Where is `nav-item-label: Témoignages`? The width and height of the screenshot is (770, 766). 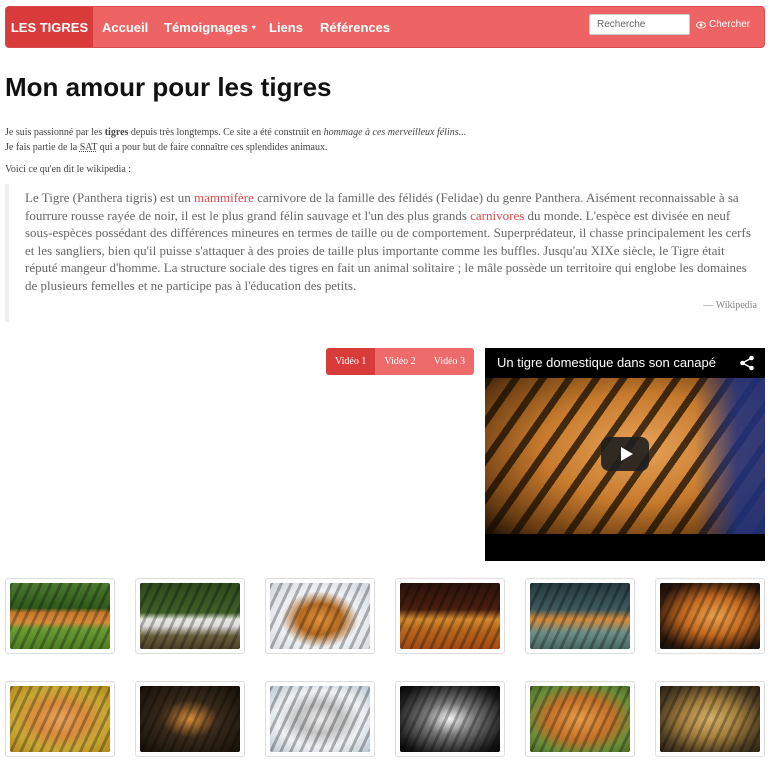
nav-item-label: Témoignages is located at coordinates (206, 27).